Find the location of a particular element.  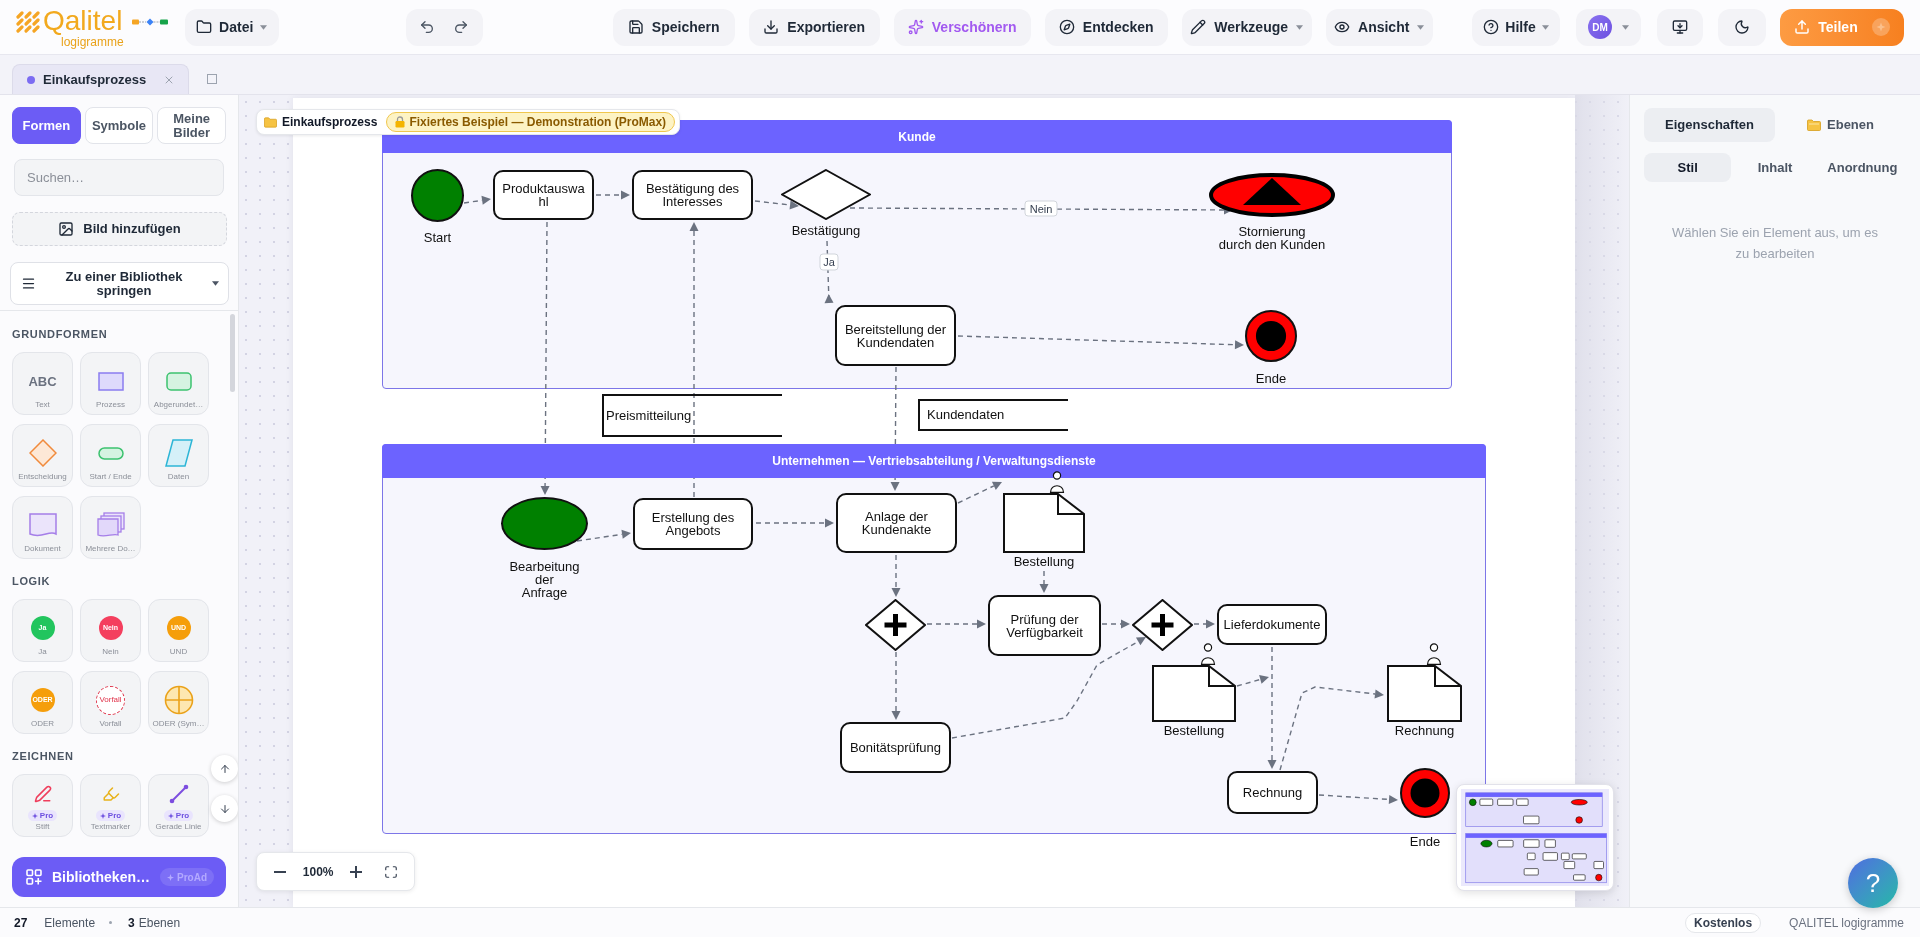

task-box: Erstellung des Angebots is located at coordinates (693, 524).